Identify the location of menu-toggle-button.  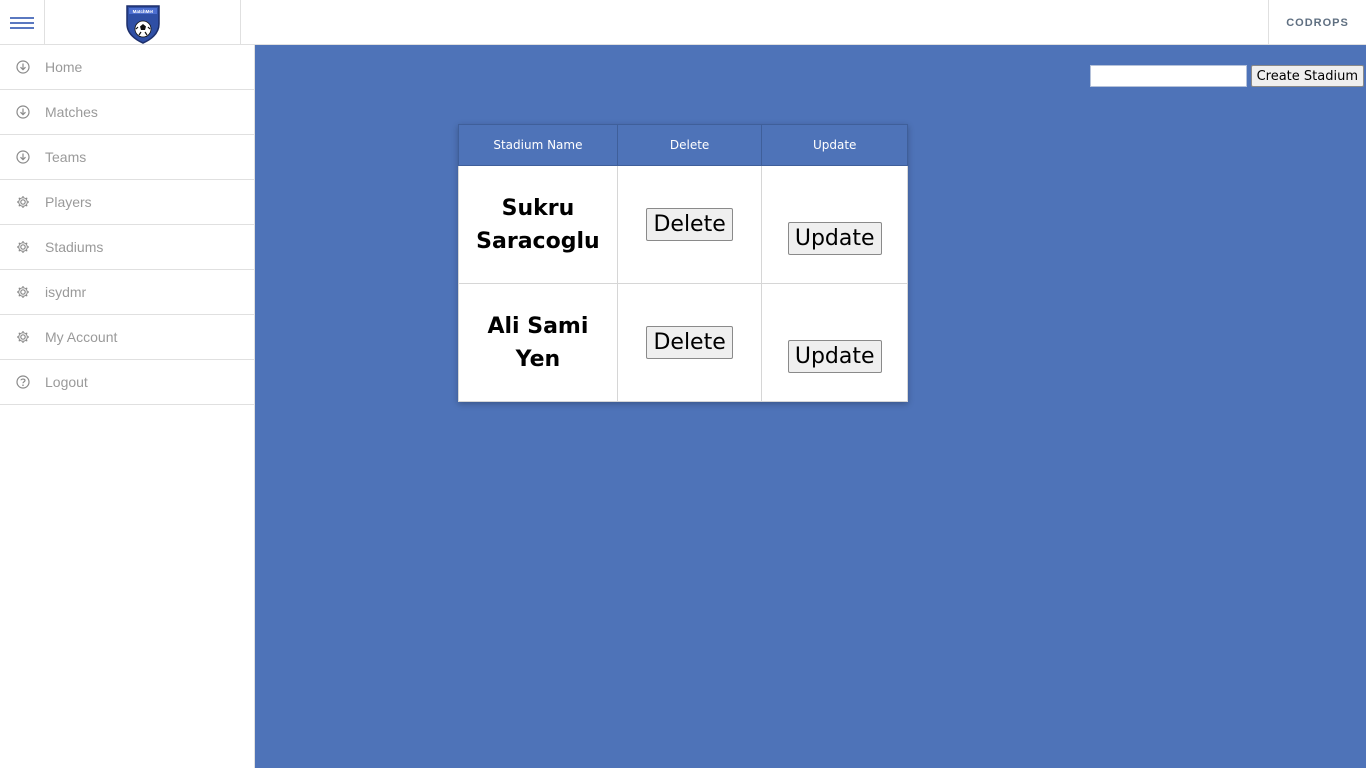
(22, 22).